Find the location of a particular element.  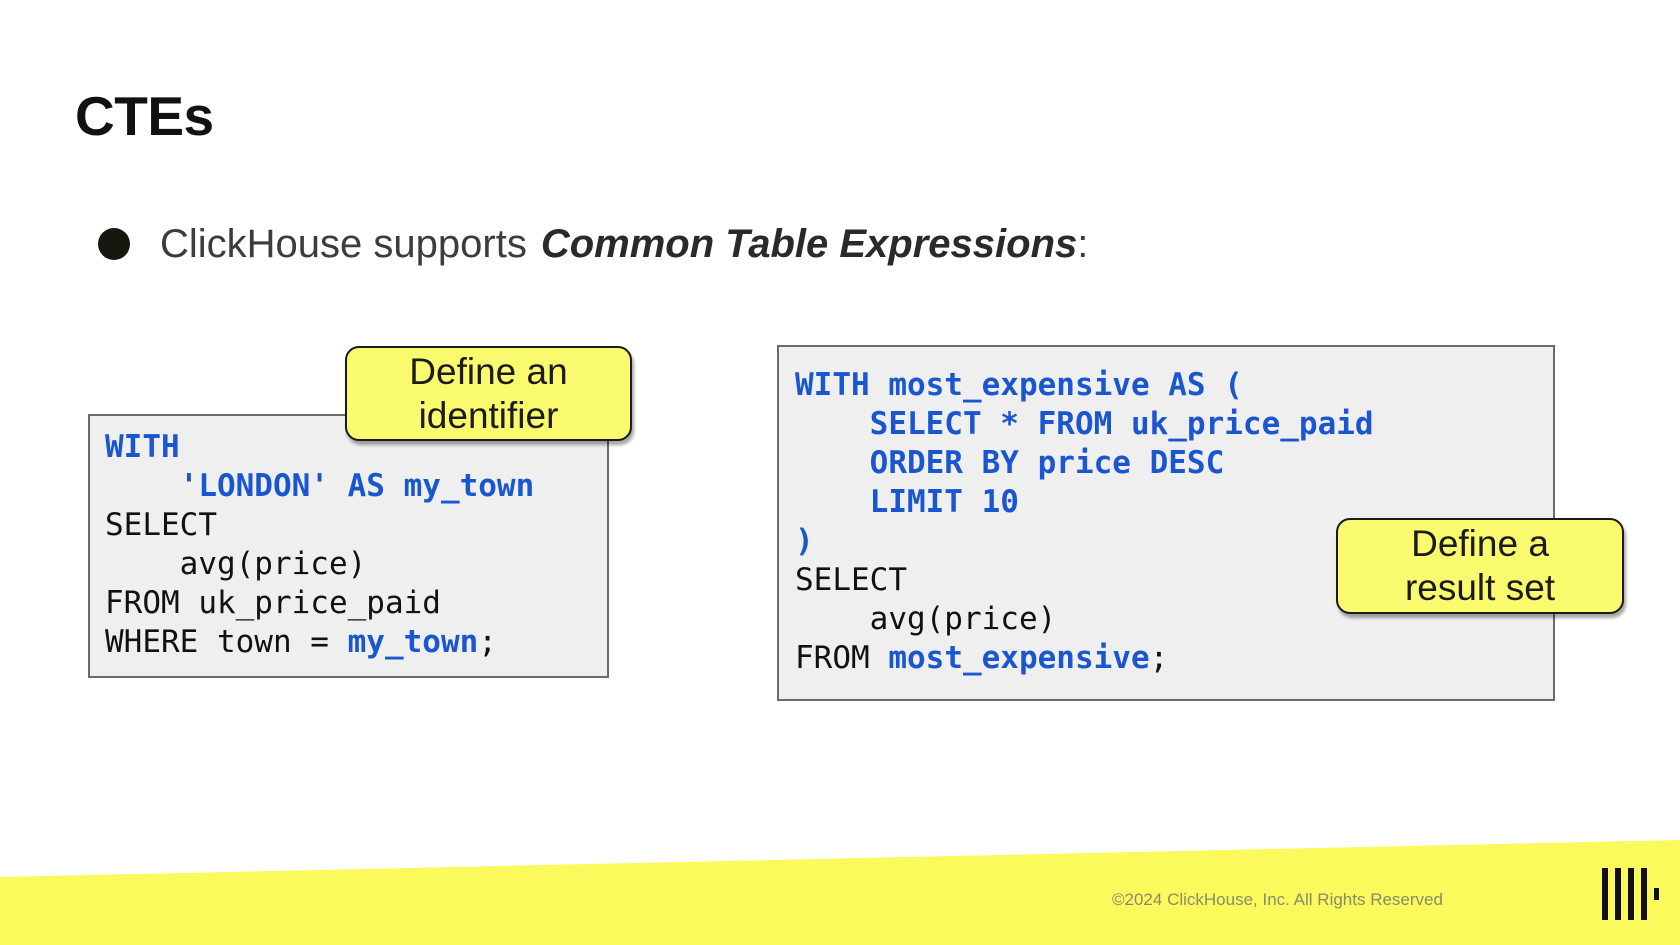

code-line: ) is located at coordinates (1084, 541).